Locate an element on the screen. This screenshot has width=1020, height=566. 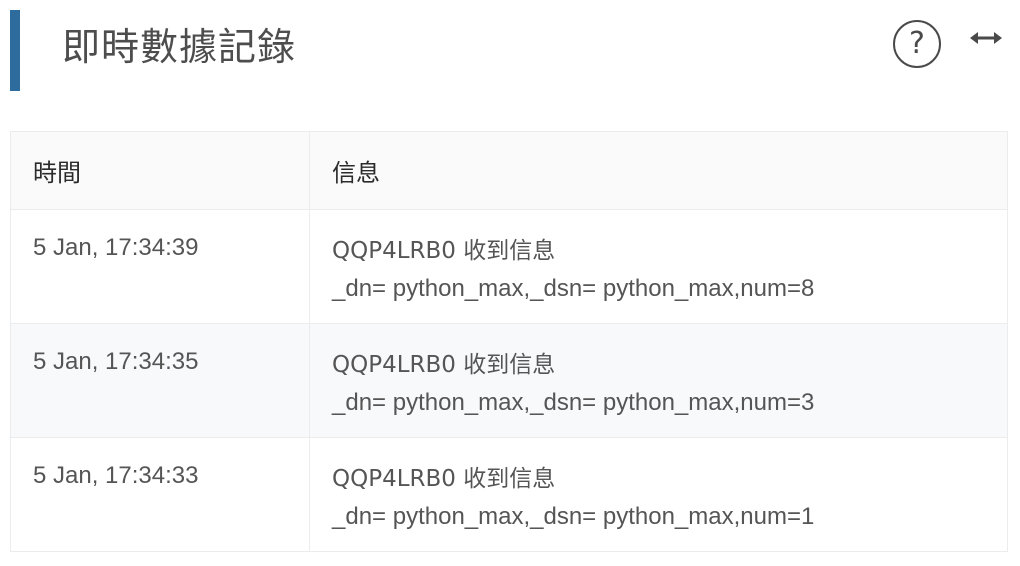
column-header-time: 時間 is located at coordinates (160, 170).